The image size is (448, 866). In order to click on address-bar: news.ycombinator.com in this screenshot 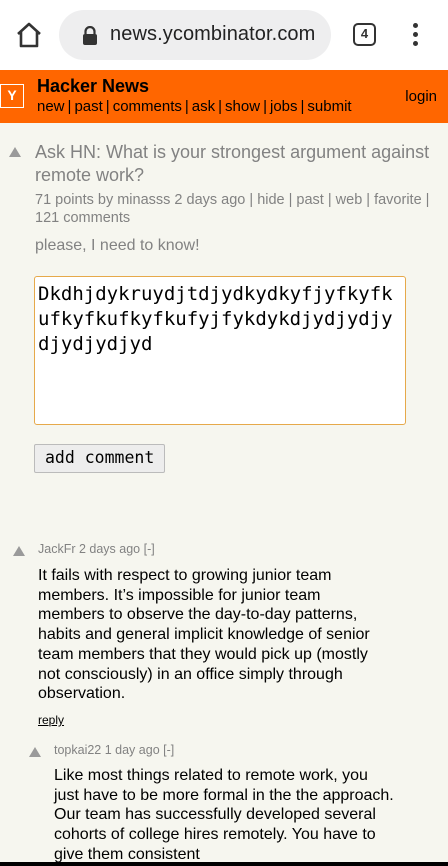, I will do `click(195, 35)`.